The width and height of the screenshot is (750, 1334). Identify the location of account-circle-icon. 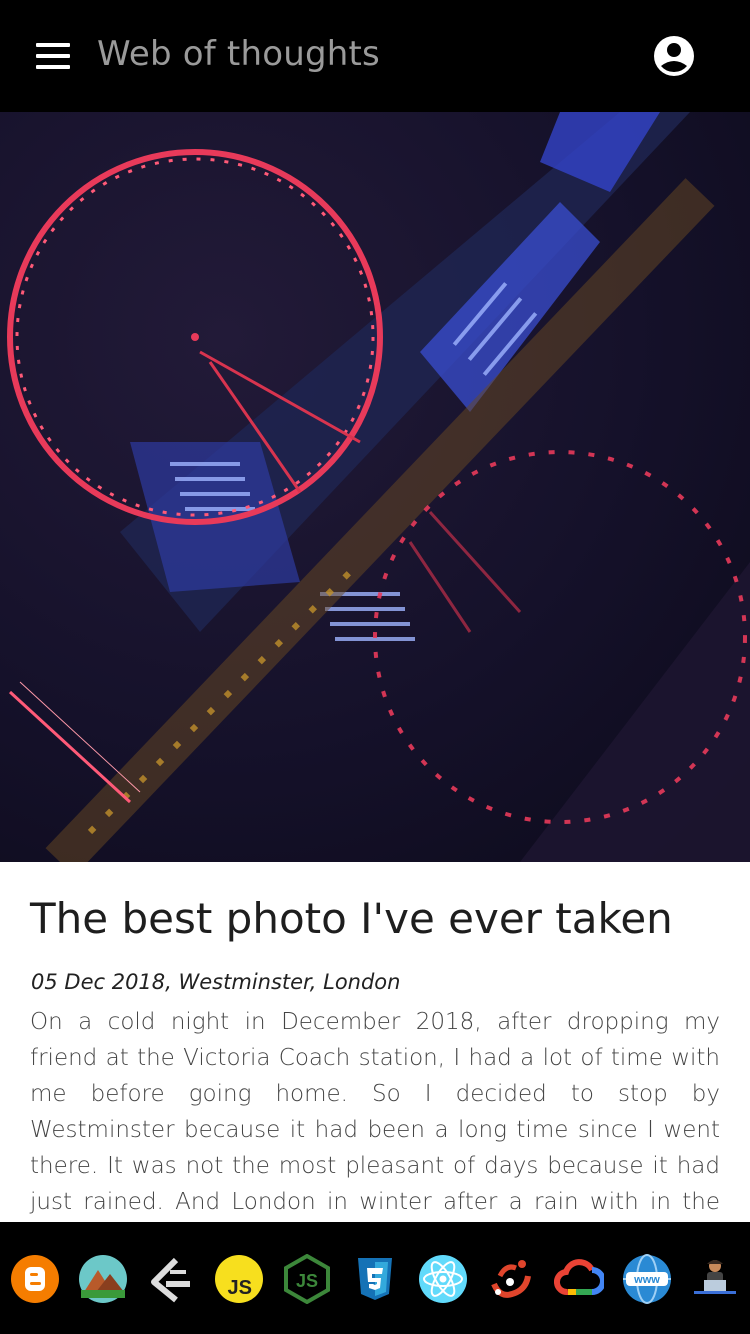
(674, 56).